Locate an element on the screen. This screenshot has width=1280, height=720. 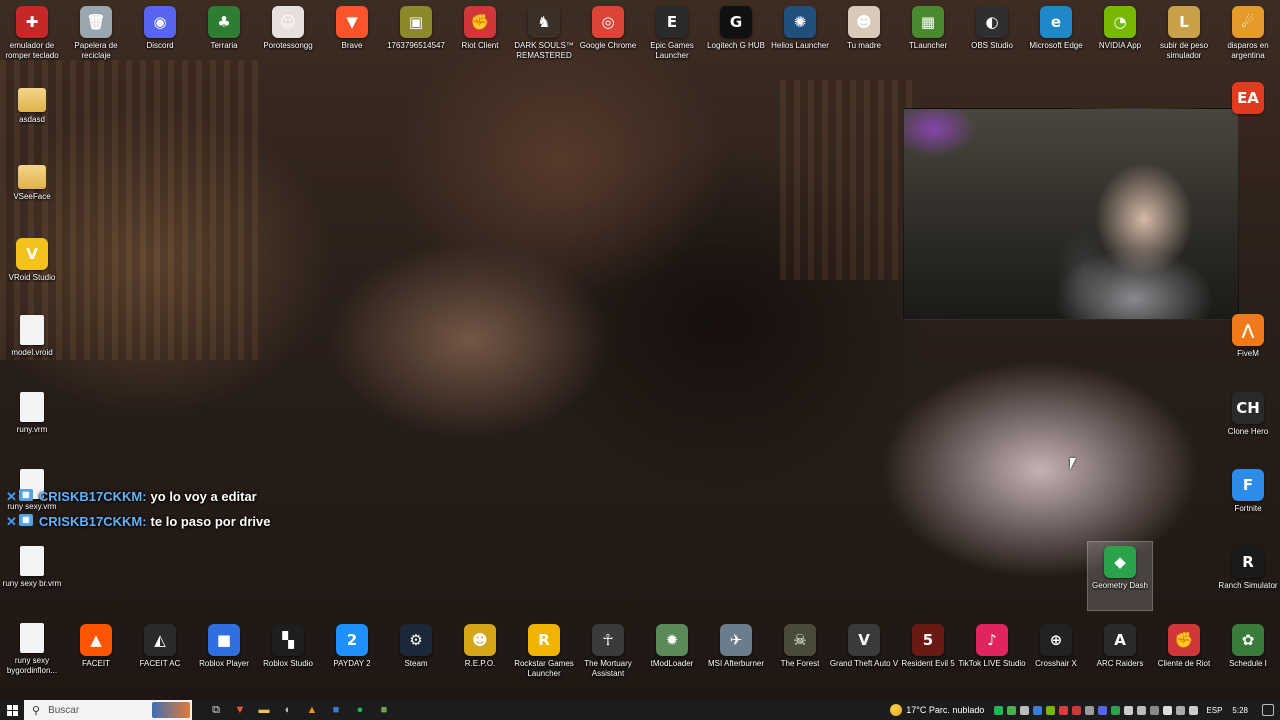
chat-message: ✕ ▦ CRISKB17CKKM: te lo paso por drive is located at coordinates (138, 521).